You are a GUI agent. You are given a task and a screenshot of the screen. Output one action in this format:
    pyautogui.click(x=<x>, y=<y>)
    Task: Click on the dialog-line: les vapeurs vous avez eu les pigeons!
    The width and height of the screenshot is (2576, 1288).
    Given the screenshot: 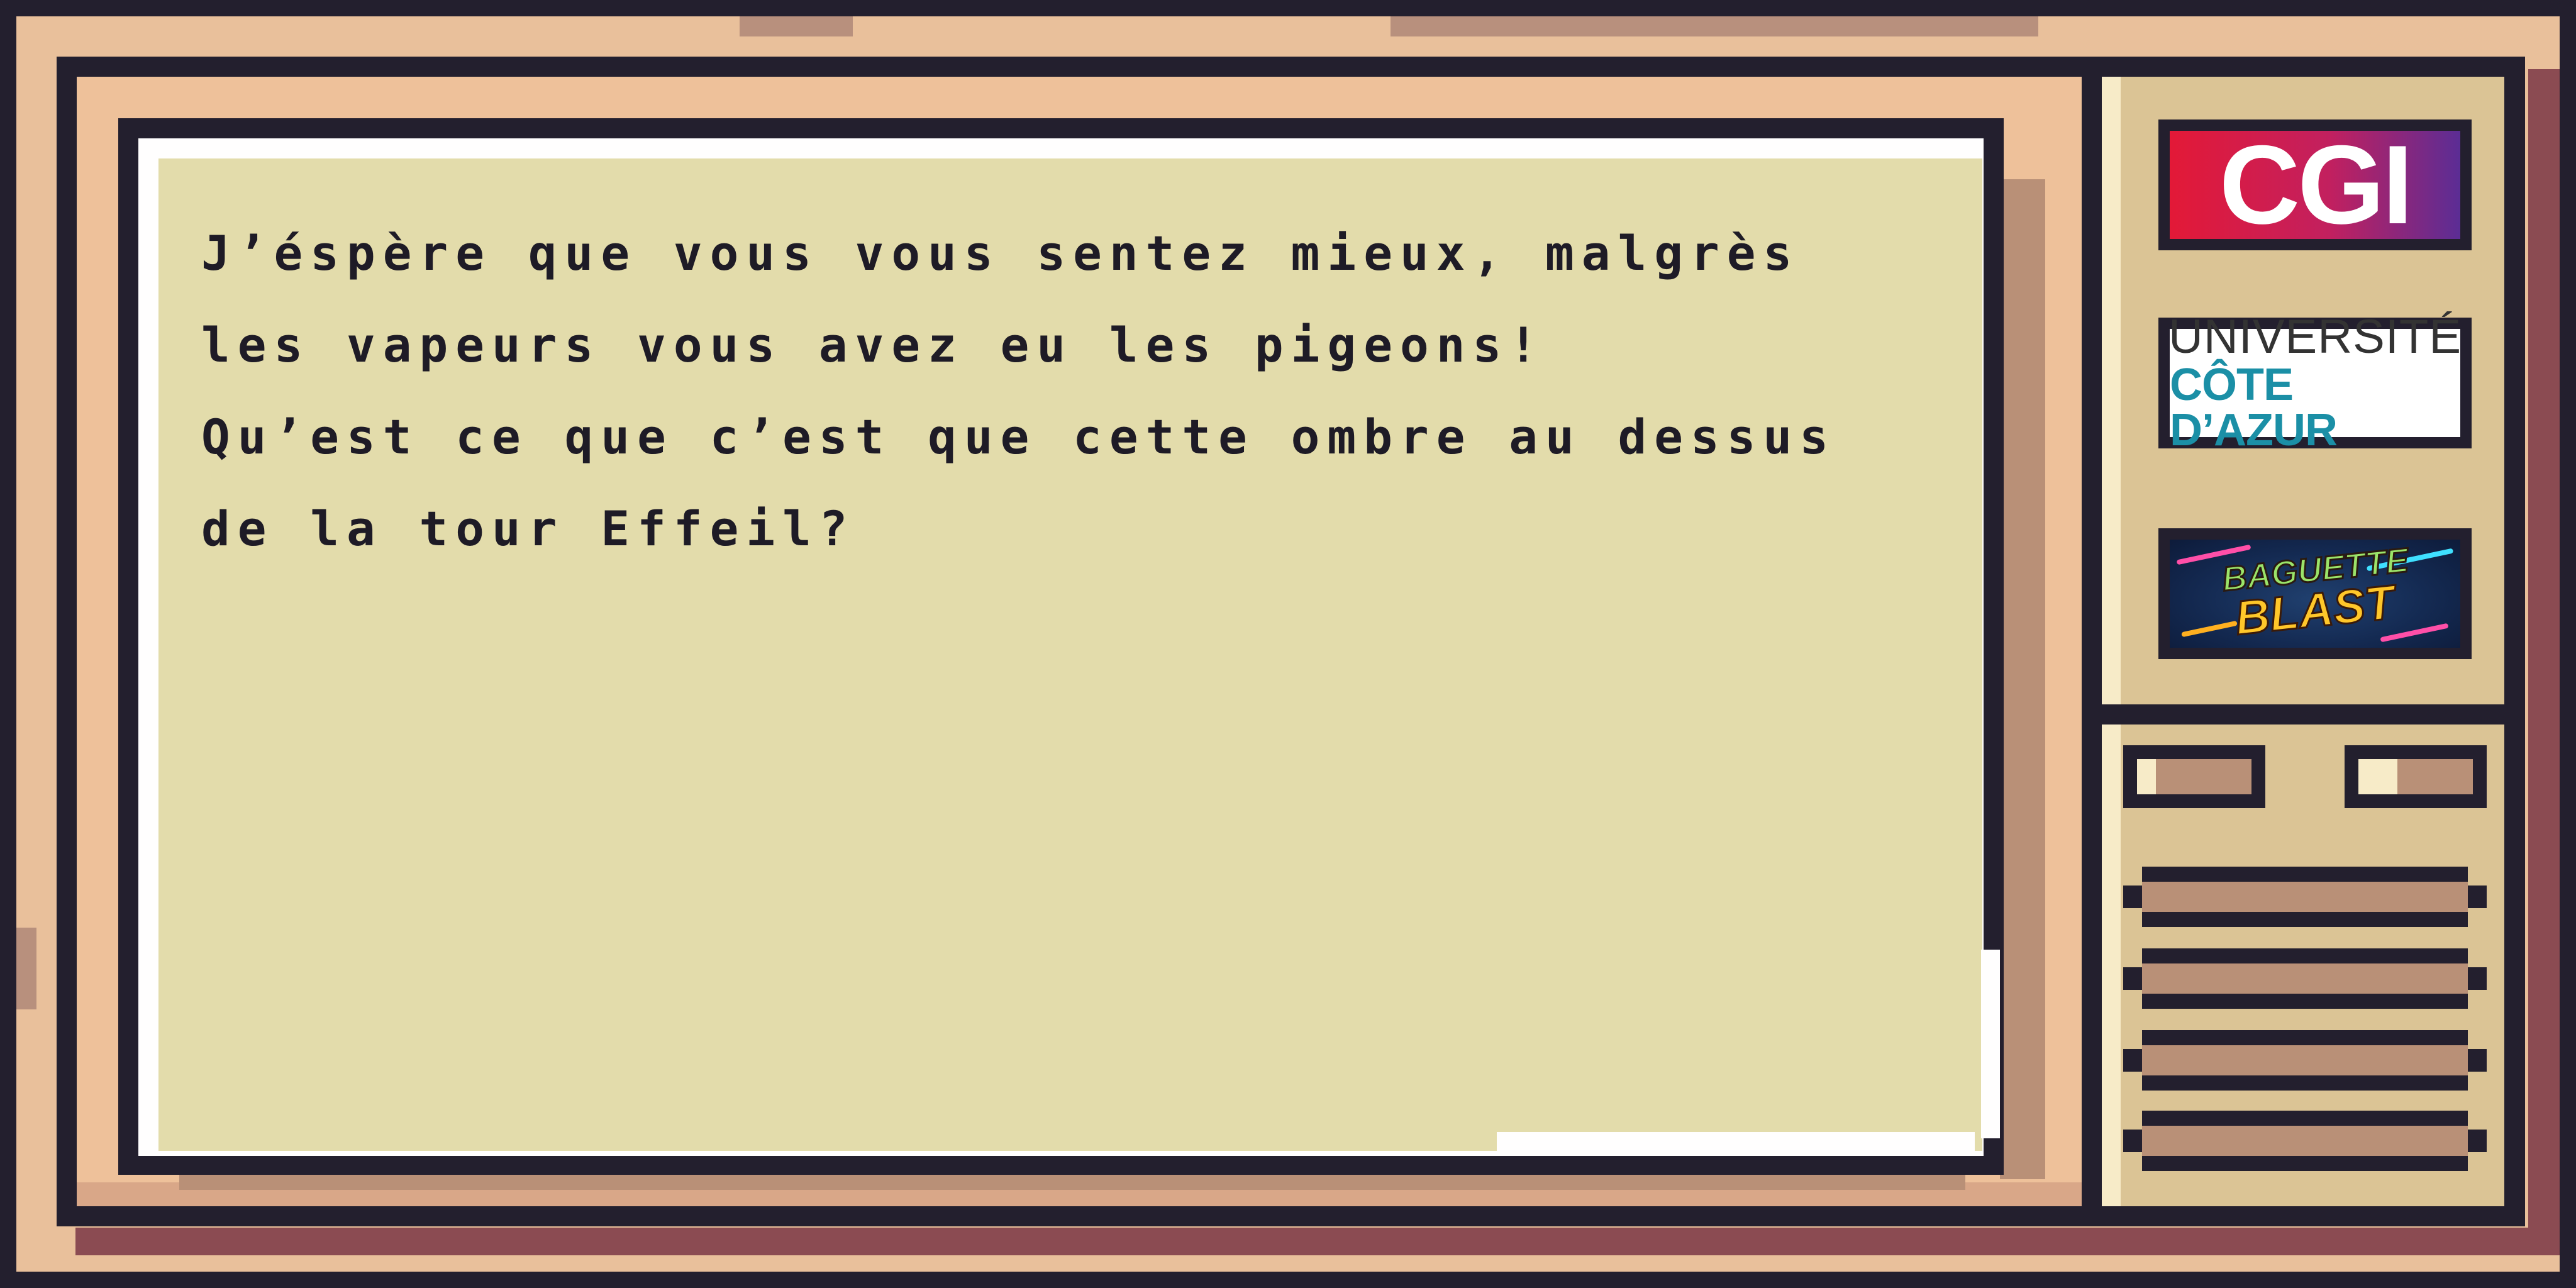 What is the action you would take?
    pyautogui.click(x=873, y=345)
    